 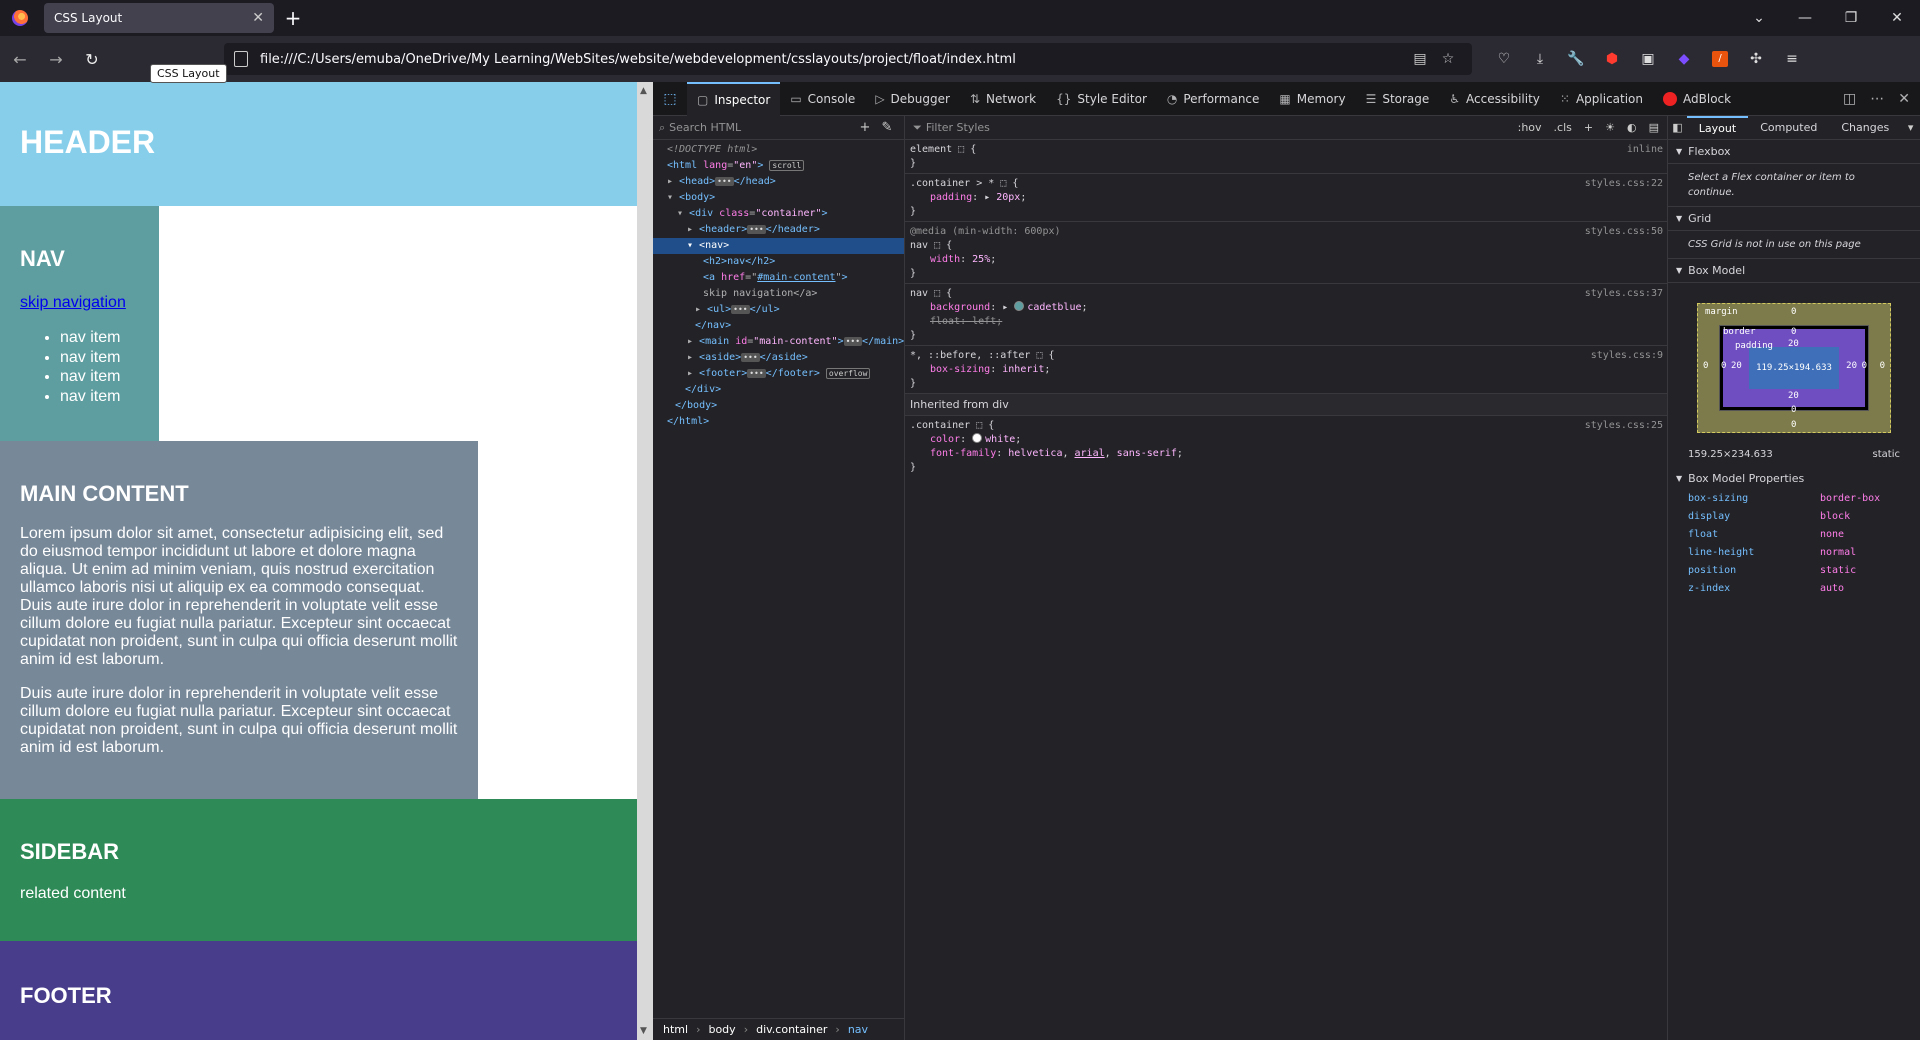 I want to click on minimize-icon: —, so click(x=1805, y=18).